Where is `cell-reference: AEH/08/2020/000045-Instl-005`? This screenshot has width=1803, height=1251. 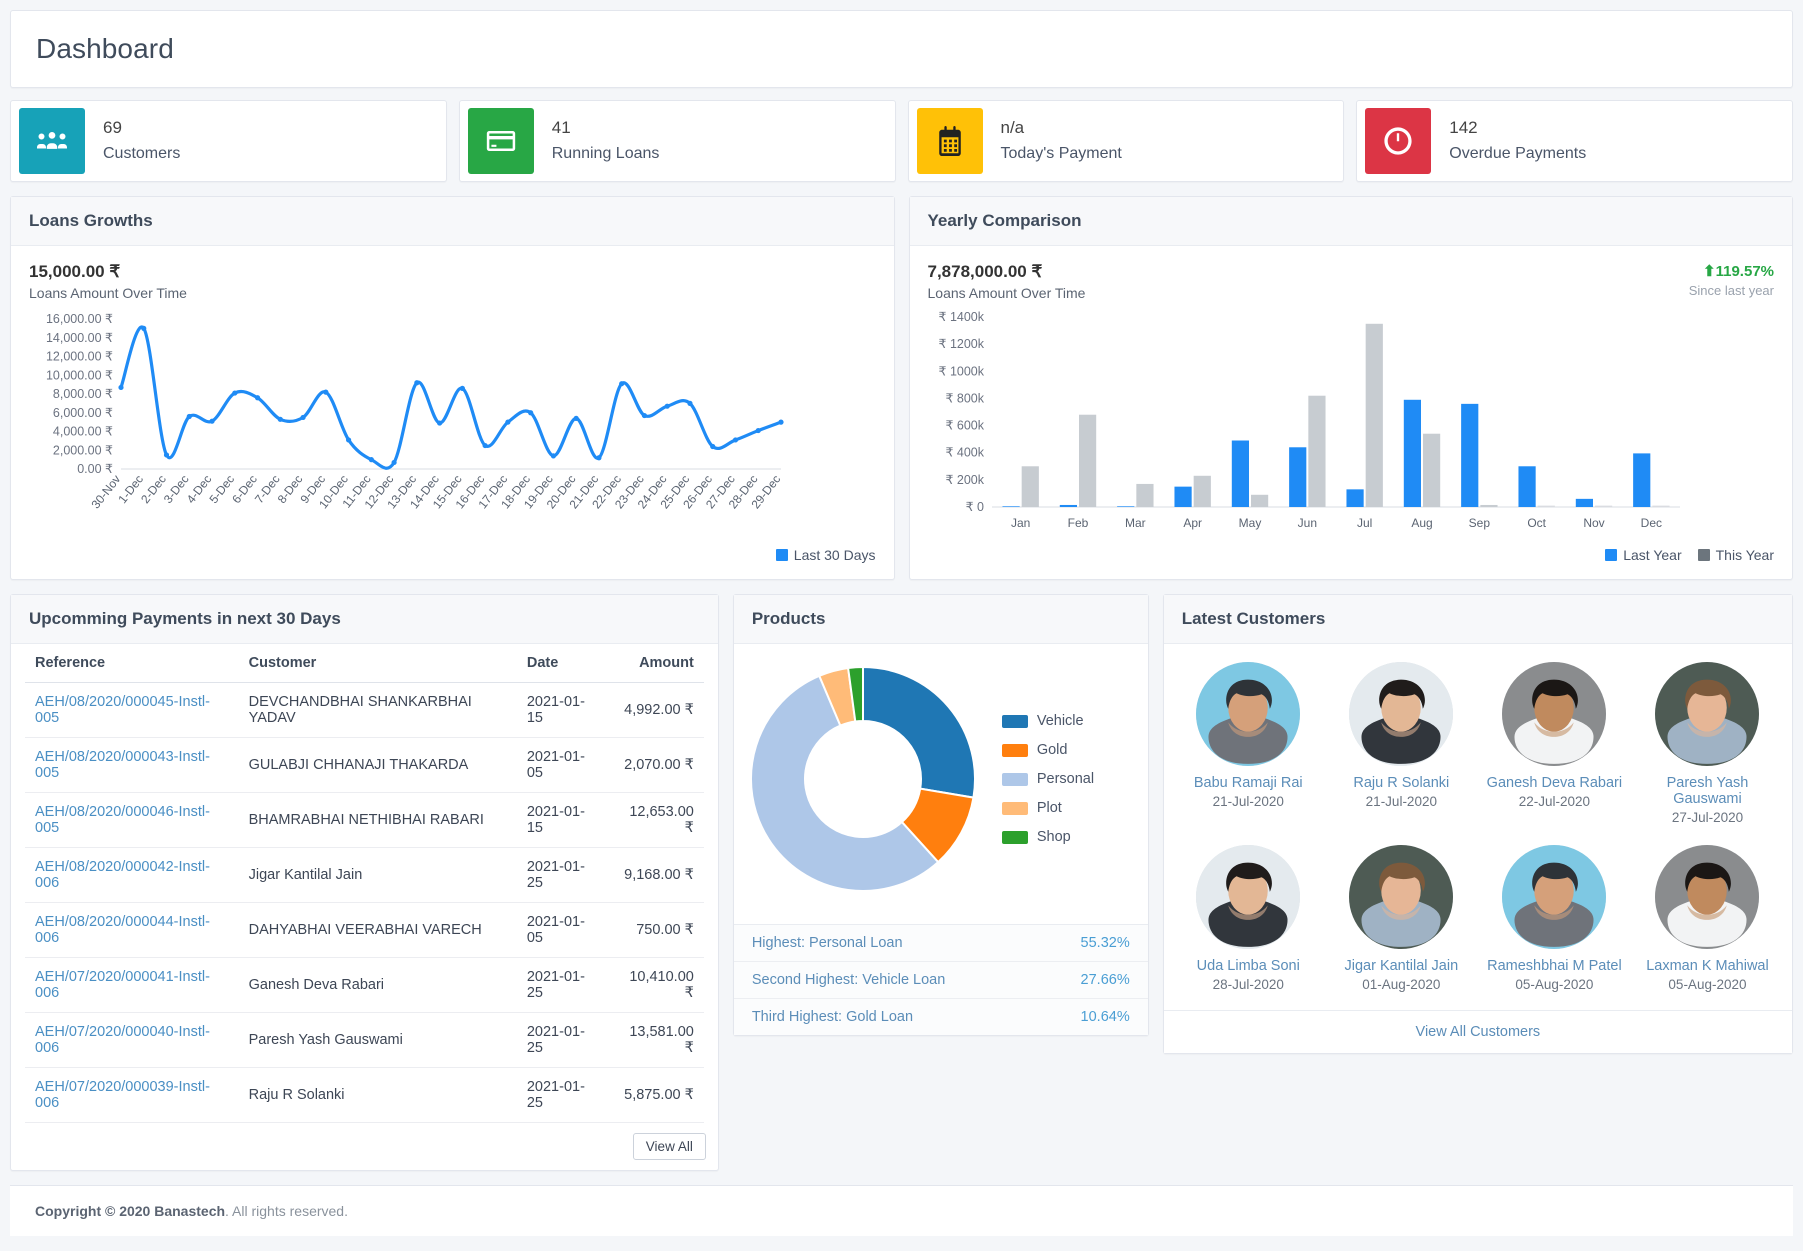
cell-reference: AEH/08/2020/000045-Instl-005 is located at coordinates (132, 710).